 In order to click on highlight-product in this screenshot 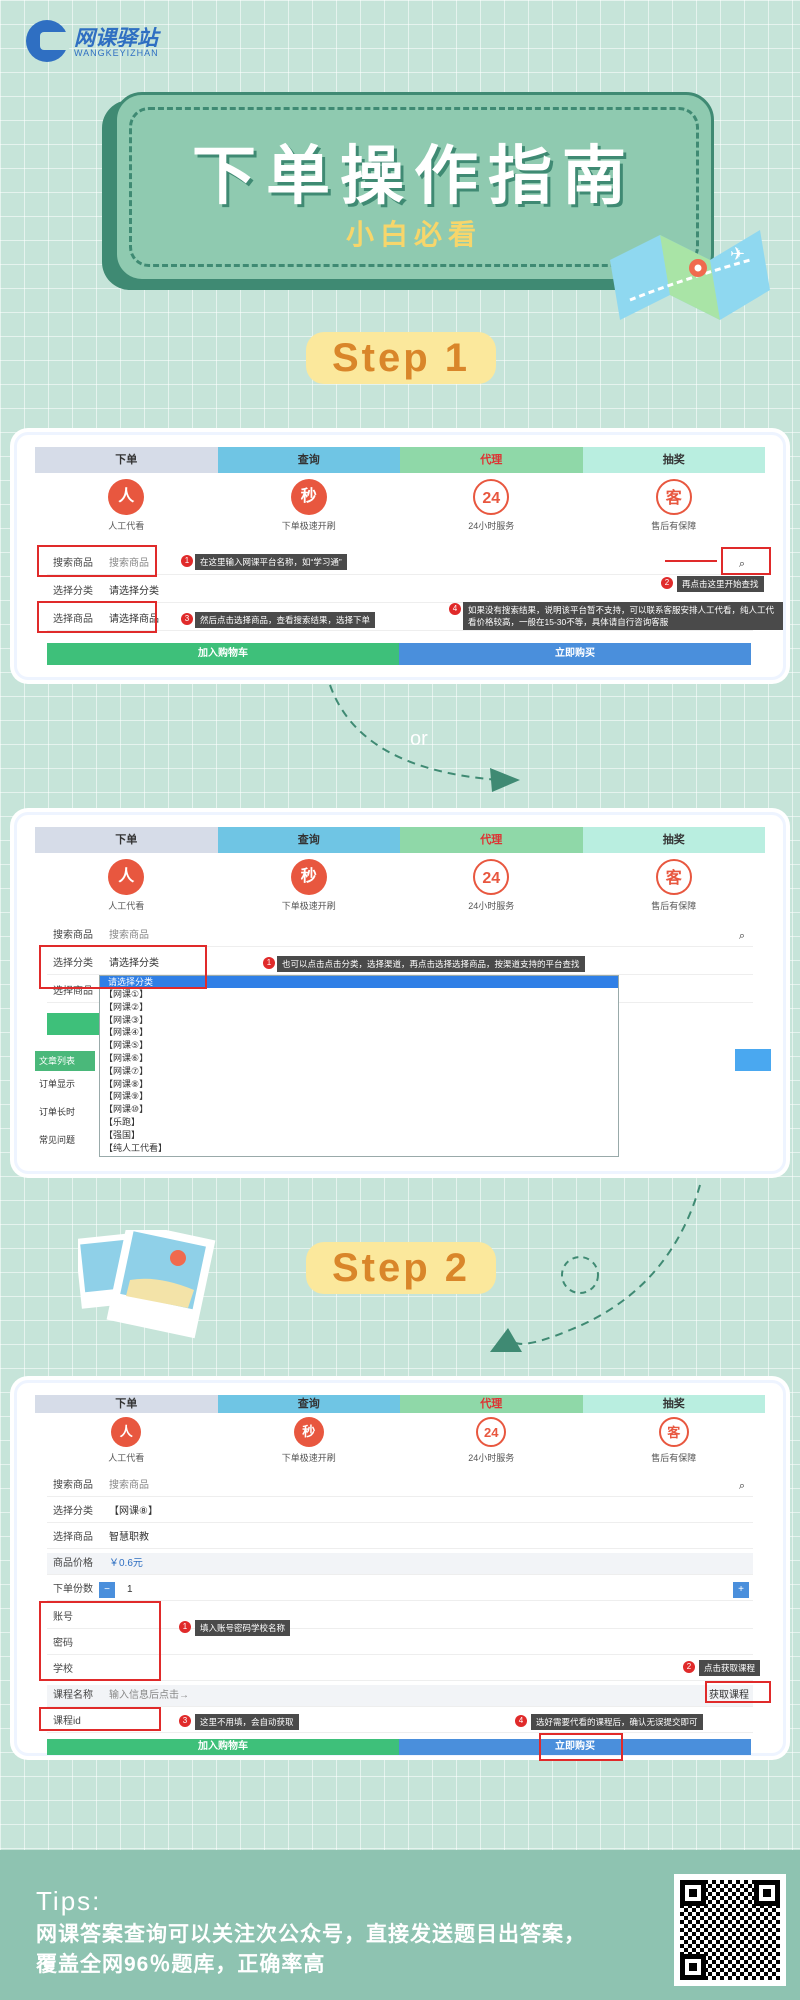, I will do `click(97, 617)`.